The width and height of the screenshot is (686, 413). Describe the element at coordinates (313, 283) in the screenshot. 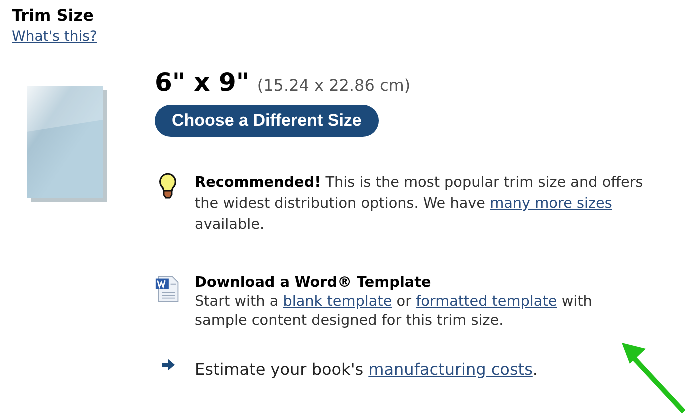

I see `note-title: Download a Word® Template` at that location.